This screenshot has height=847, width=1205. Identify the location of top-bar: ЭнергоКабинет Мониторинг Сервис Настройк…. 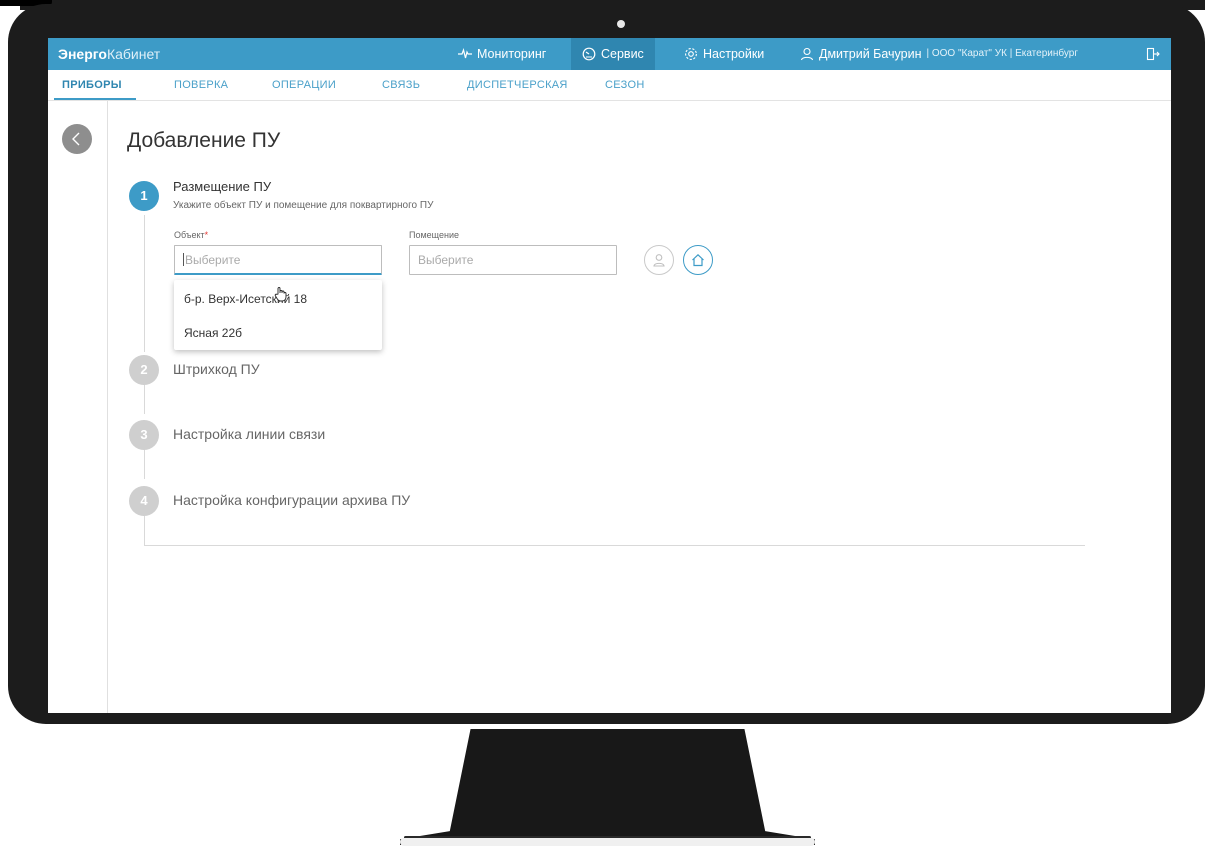
(609, 54).